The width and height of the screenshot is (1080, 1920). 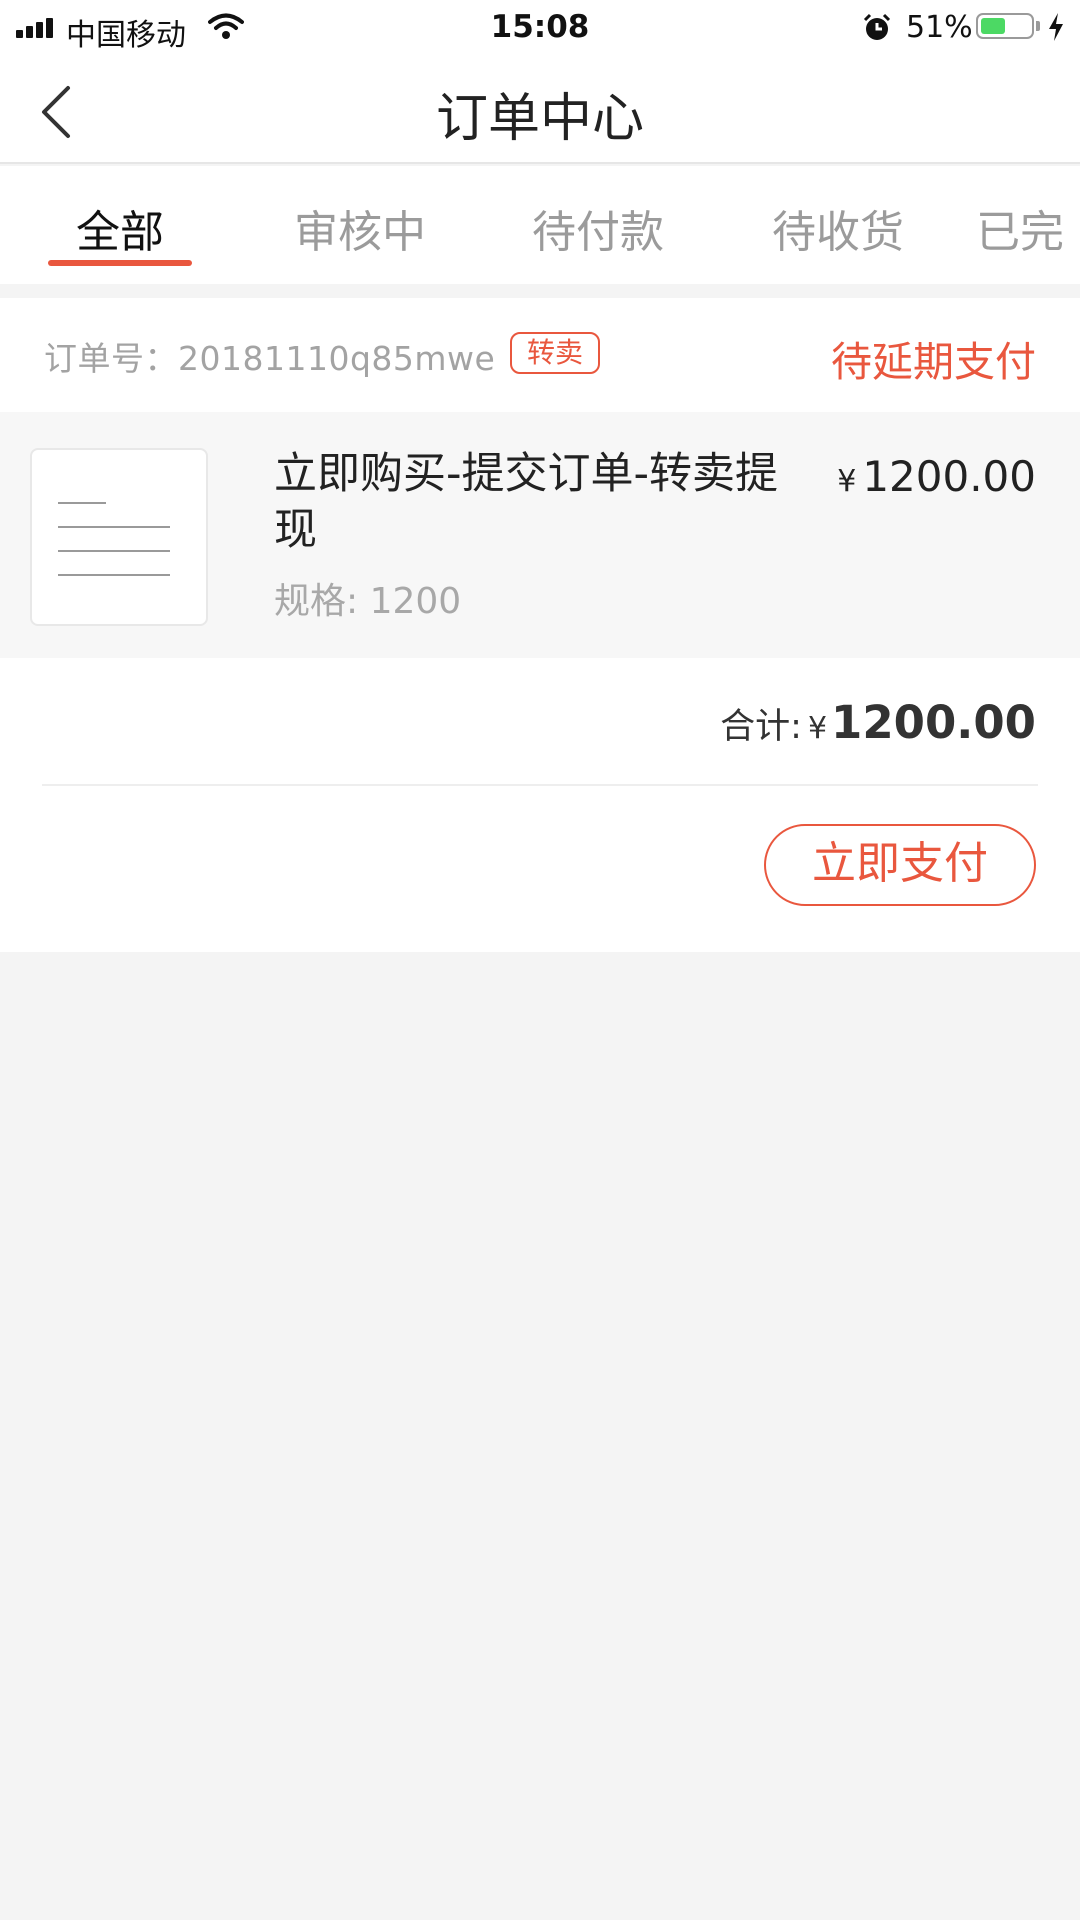 What do you see at coordinates (540, 721) in the screenshot?
I see `total-row: 合计: ¥1200.00` at bounding box center [540, 721].